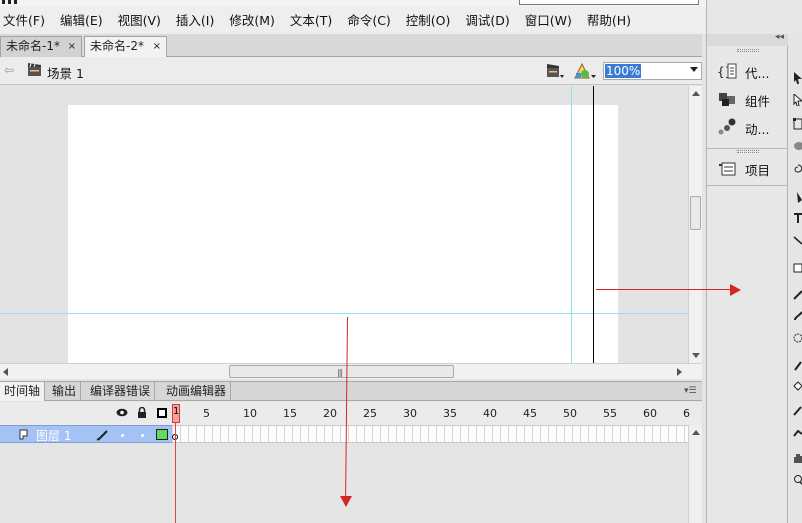  Describe the element at coordinates (548, 21) in the screenshot. I see `menu-window: 窗口(W)` at that location.